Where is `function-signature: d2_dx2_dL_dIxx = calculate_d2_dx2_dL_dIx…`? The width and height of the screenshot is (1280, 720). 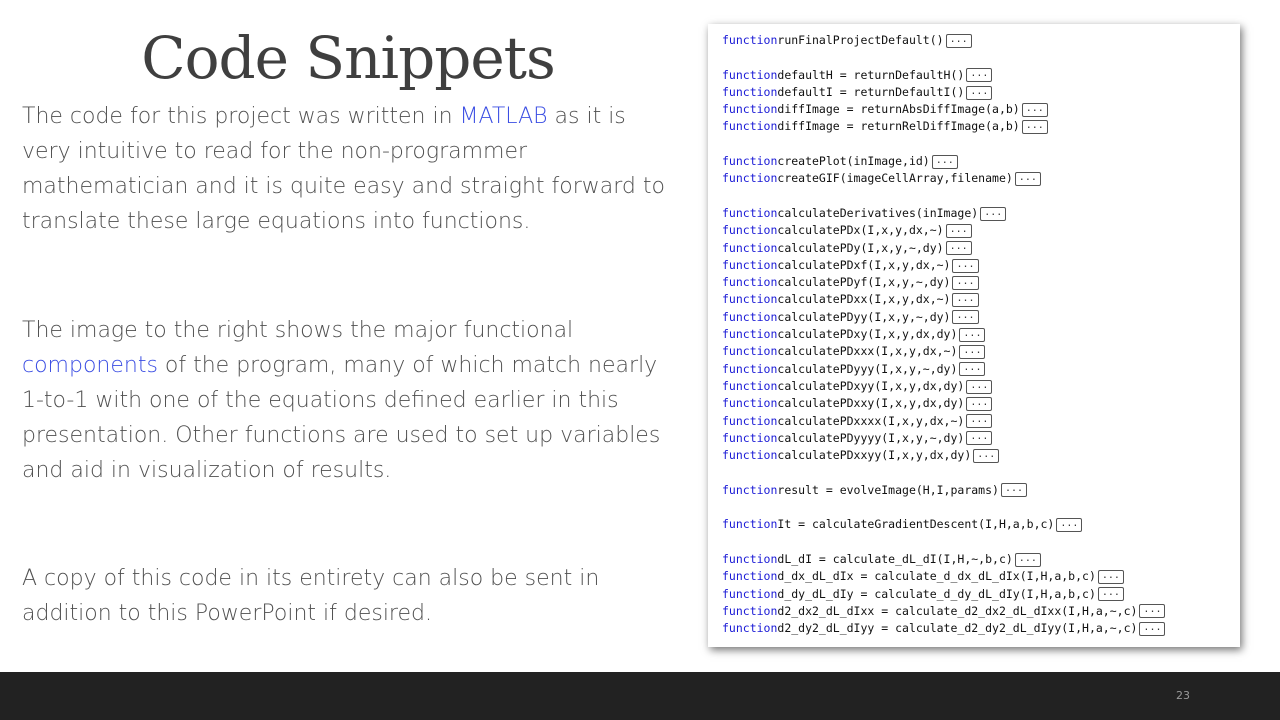
function-signature: d2_dx2_dL_dIxx = calculate_d2_dx2_dL_dIx… is located at coordinates (957, 610).